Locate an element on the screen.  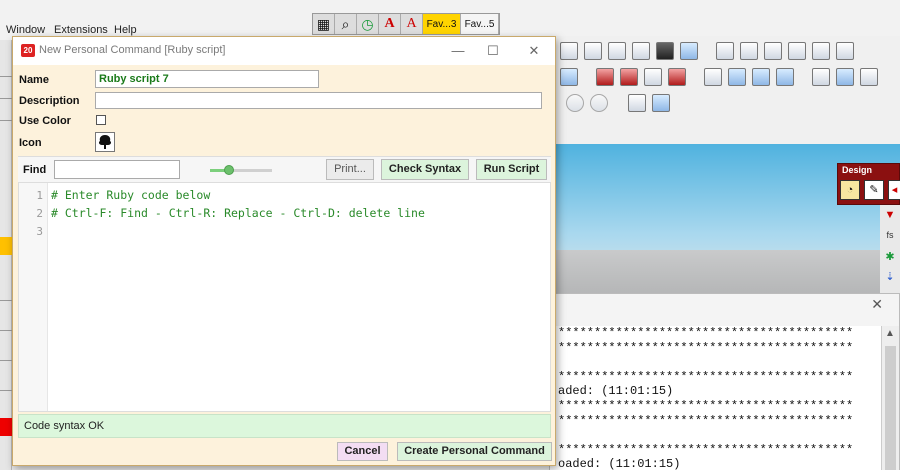
print-box-icon is located at coordinates (637, 103).